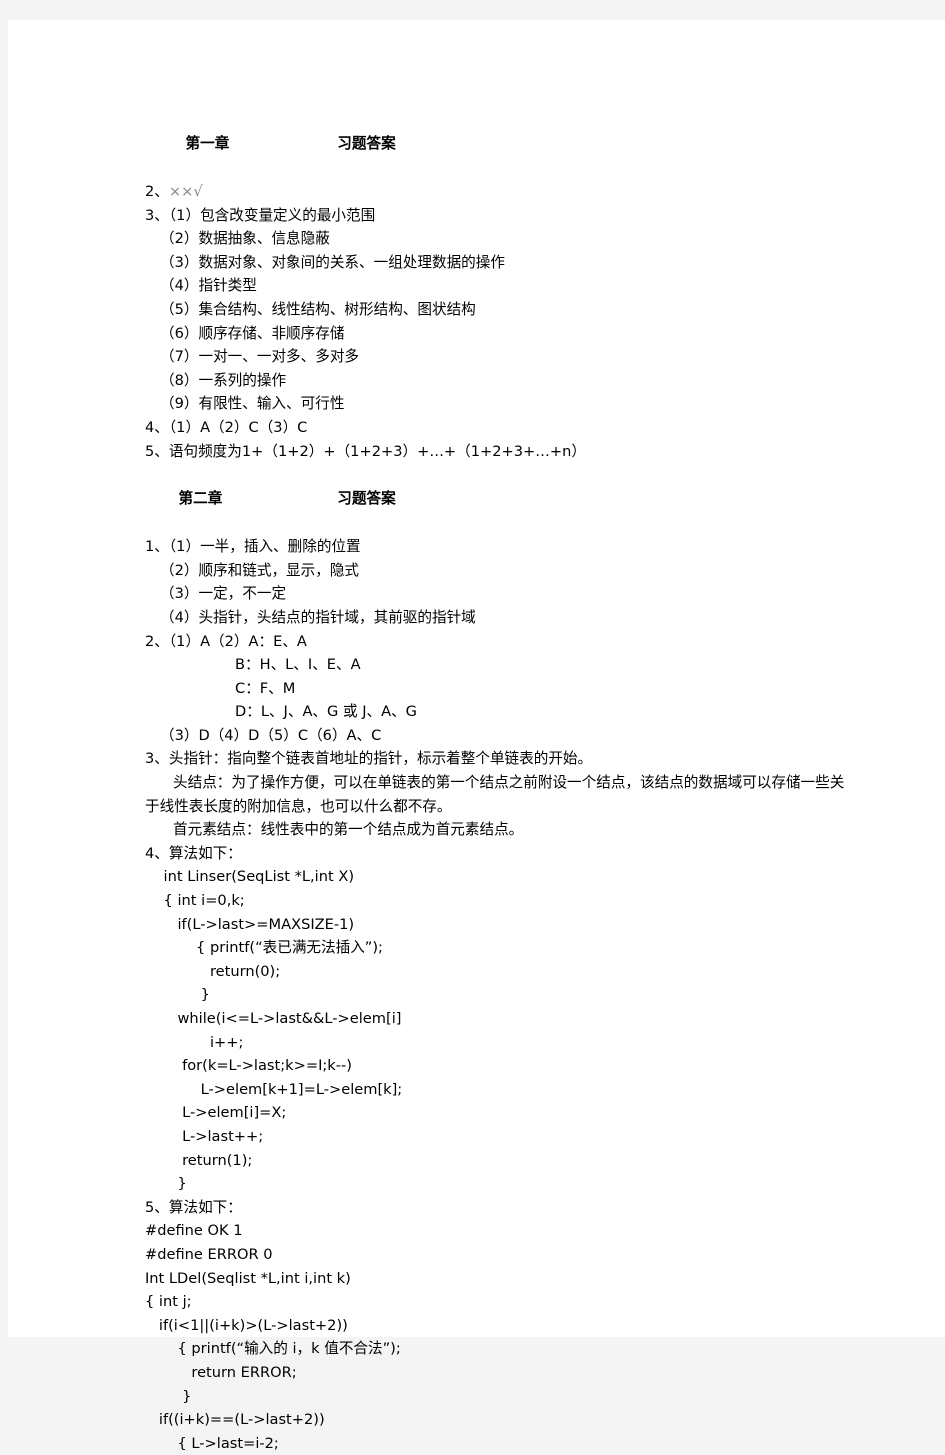 Image resolution: width=945 pixels, height=1455 pixels. I want to click on code-line: { printf(“输入的 i，k 值不合法”);, so click(273, 1349).